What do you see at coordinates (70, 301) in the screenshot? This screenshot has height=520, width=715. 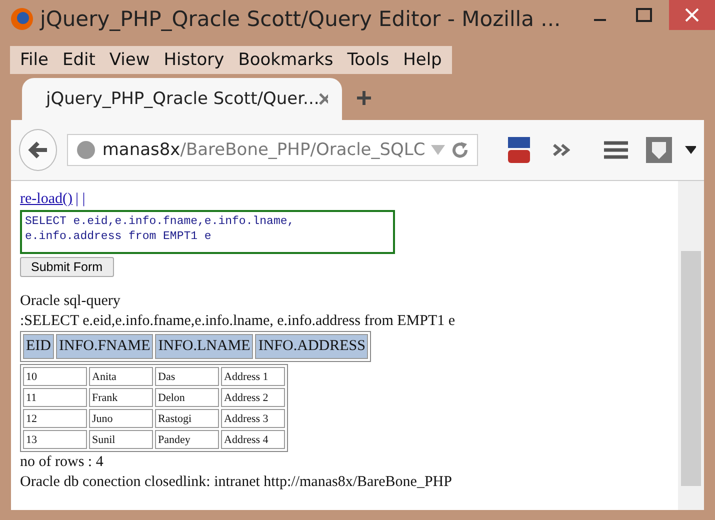 I see `heading-text: Oracle sql-query` at bounding box center [70, 301].